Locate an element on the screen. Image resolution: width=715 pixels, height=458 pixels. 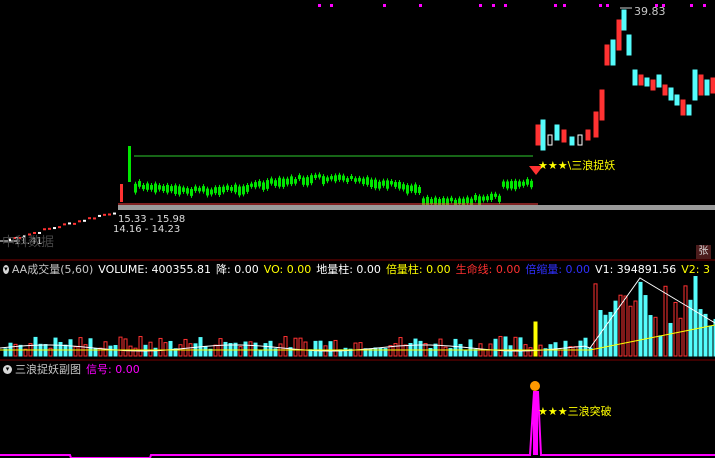
signal-line is located at coordinates (357, 424).